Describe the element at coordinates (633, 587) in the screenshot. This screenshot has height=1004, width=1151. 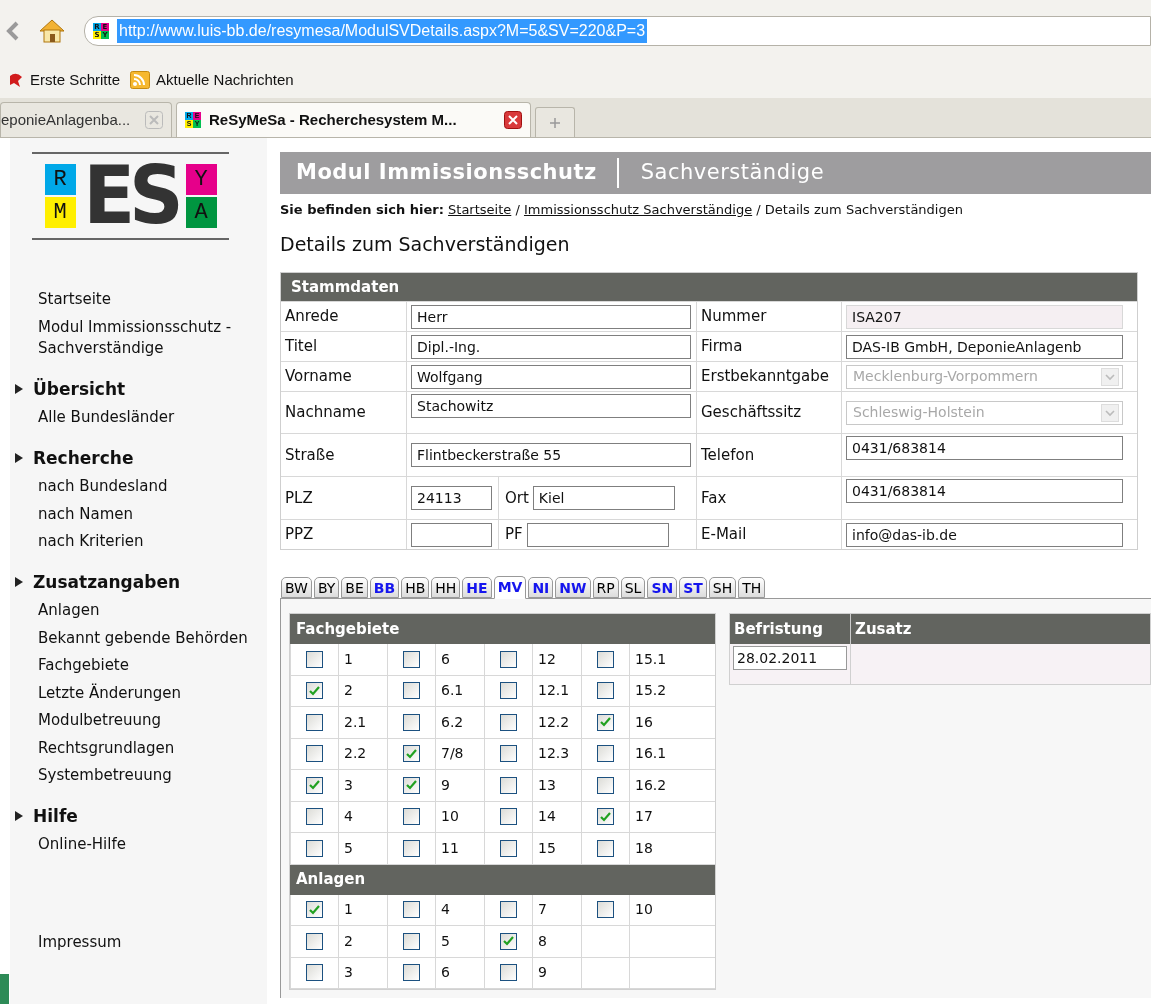
I see `state-tab: SL` at that location.